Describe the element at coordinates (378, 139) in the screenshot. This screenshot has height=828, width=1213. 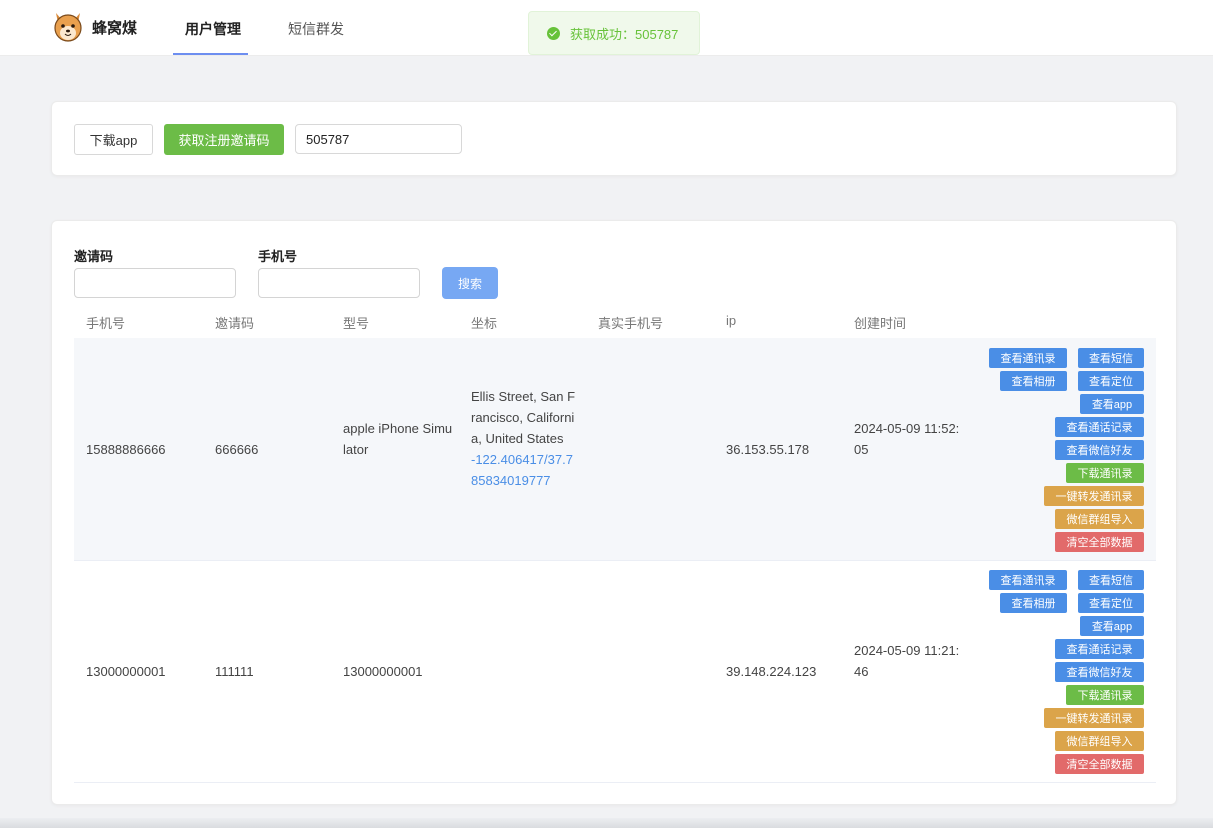
I see `invite-code-field` at that location.